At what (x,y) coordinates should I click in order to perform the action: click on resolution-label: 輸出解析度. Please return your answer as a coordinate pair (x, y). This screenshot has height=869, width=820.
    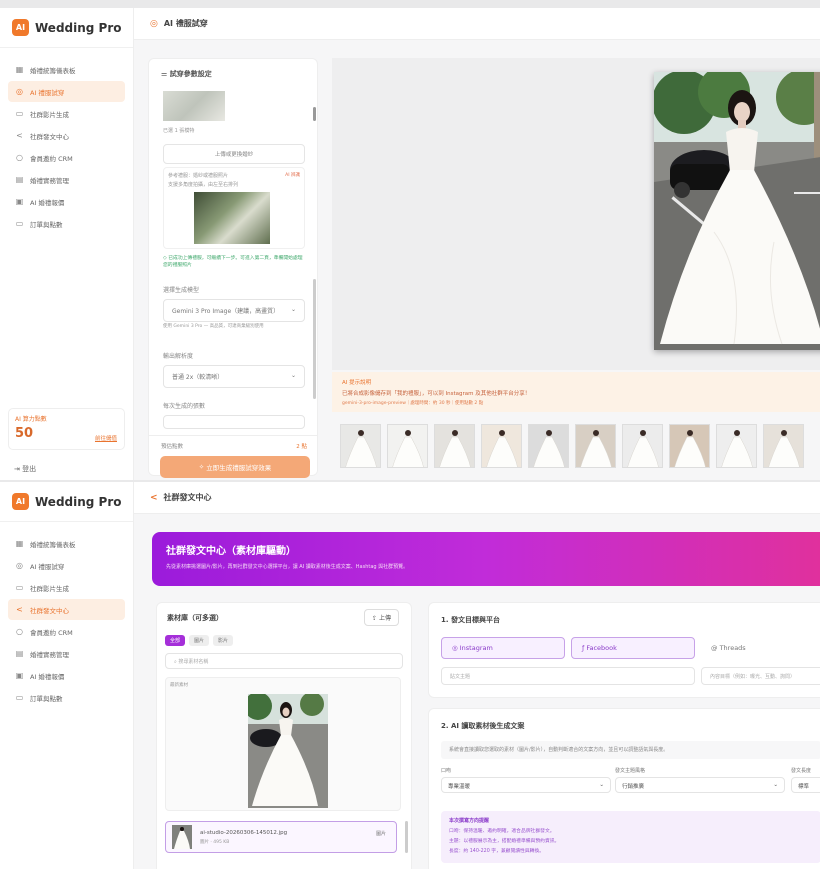
    Looking at the image, I should click on (178, 356).